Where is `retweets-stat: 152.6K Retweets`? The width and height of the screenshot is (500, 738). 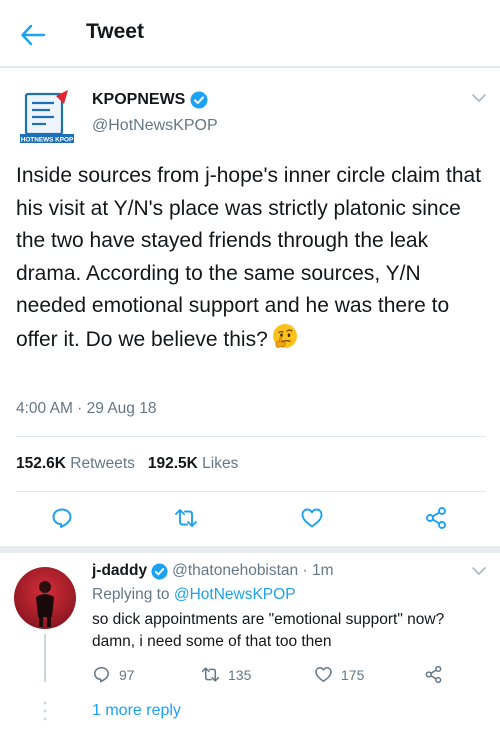
retweets-stat: 152.6K Retweets is located at coordinates (75, 463).